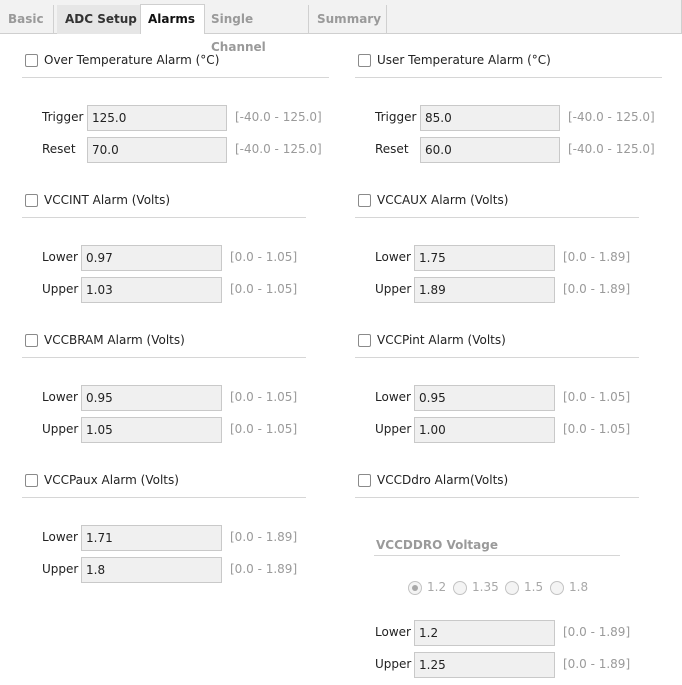  I want to click on vccpaux-alarm-checkbox, so click(31, 480).